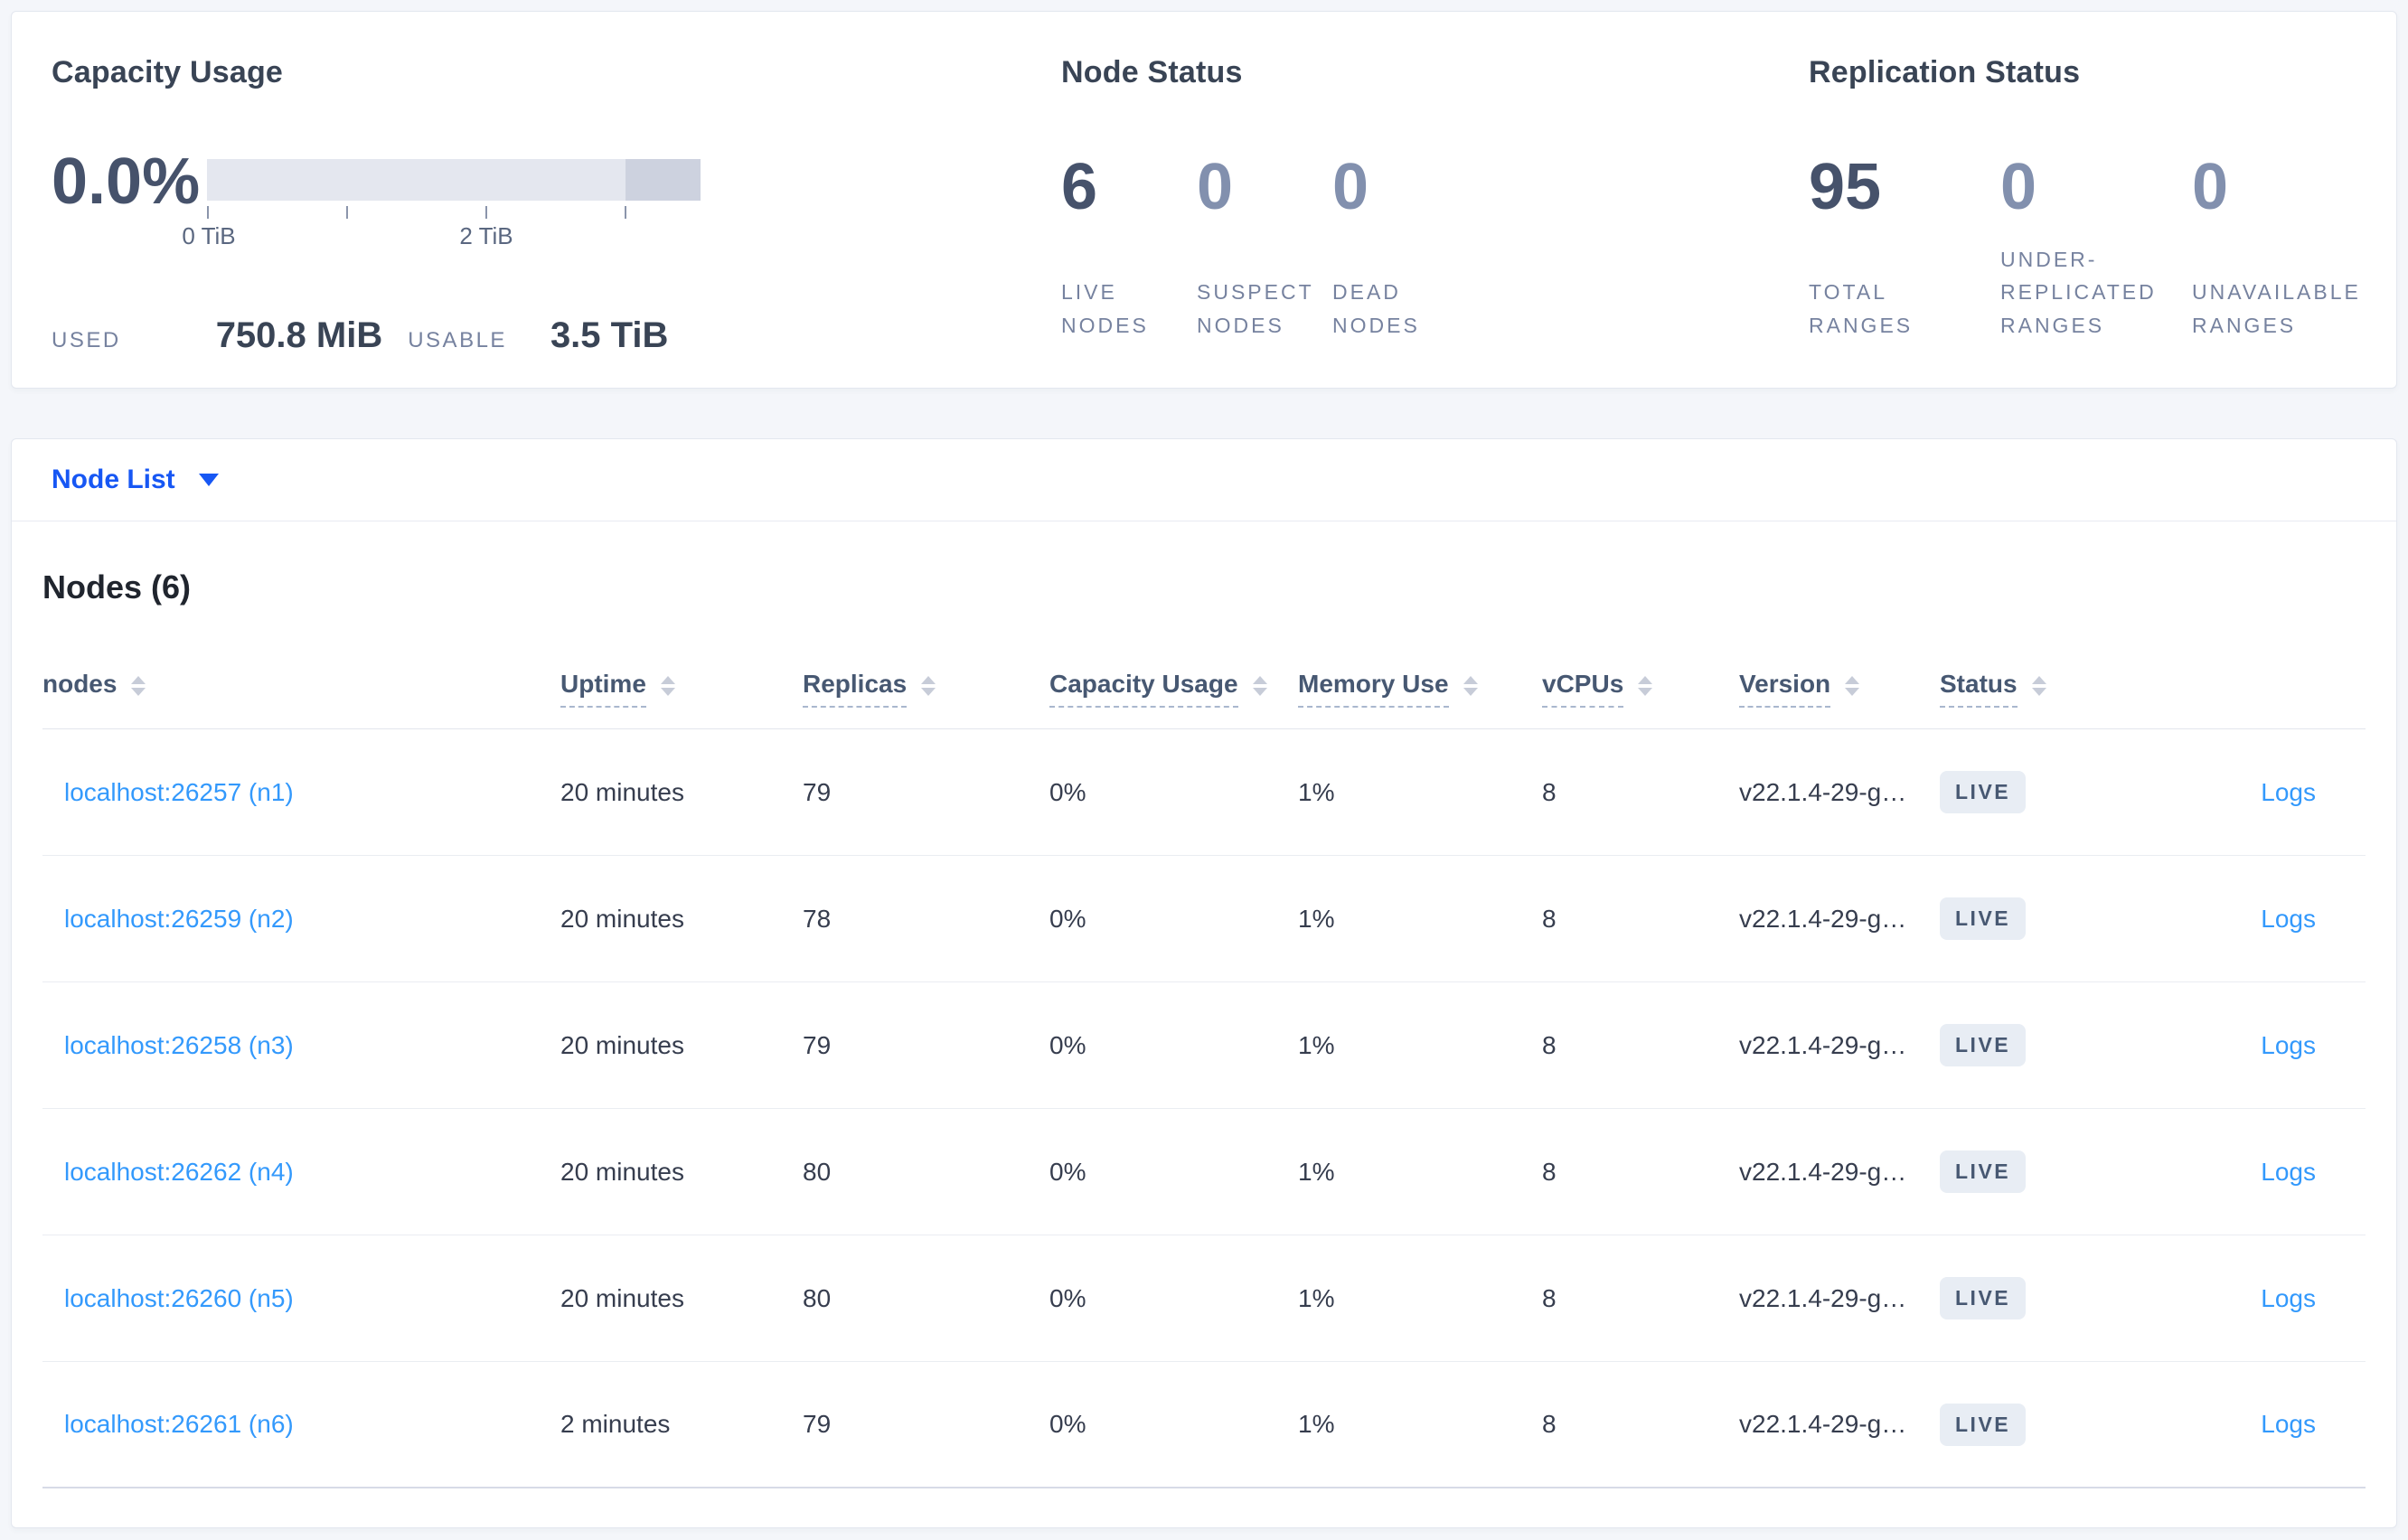 This screenshot has width=2408, height=1540. I want to click on stat-label: SUSPECT NODES, so click(1255, 309).